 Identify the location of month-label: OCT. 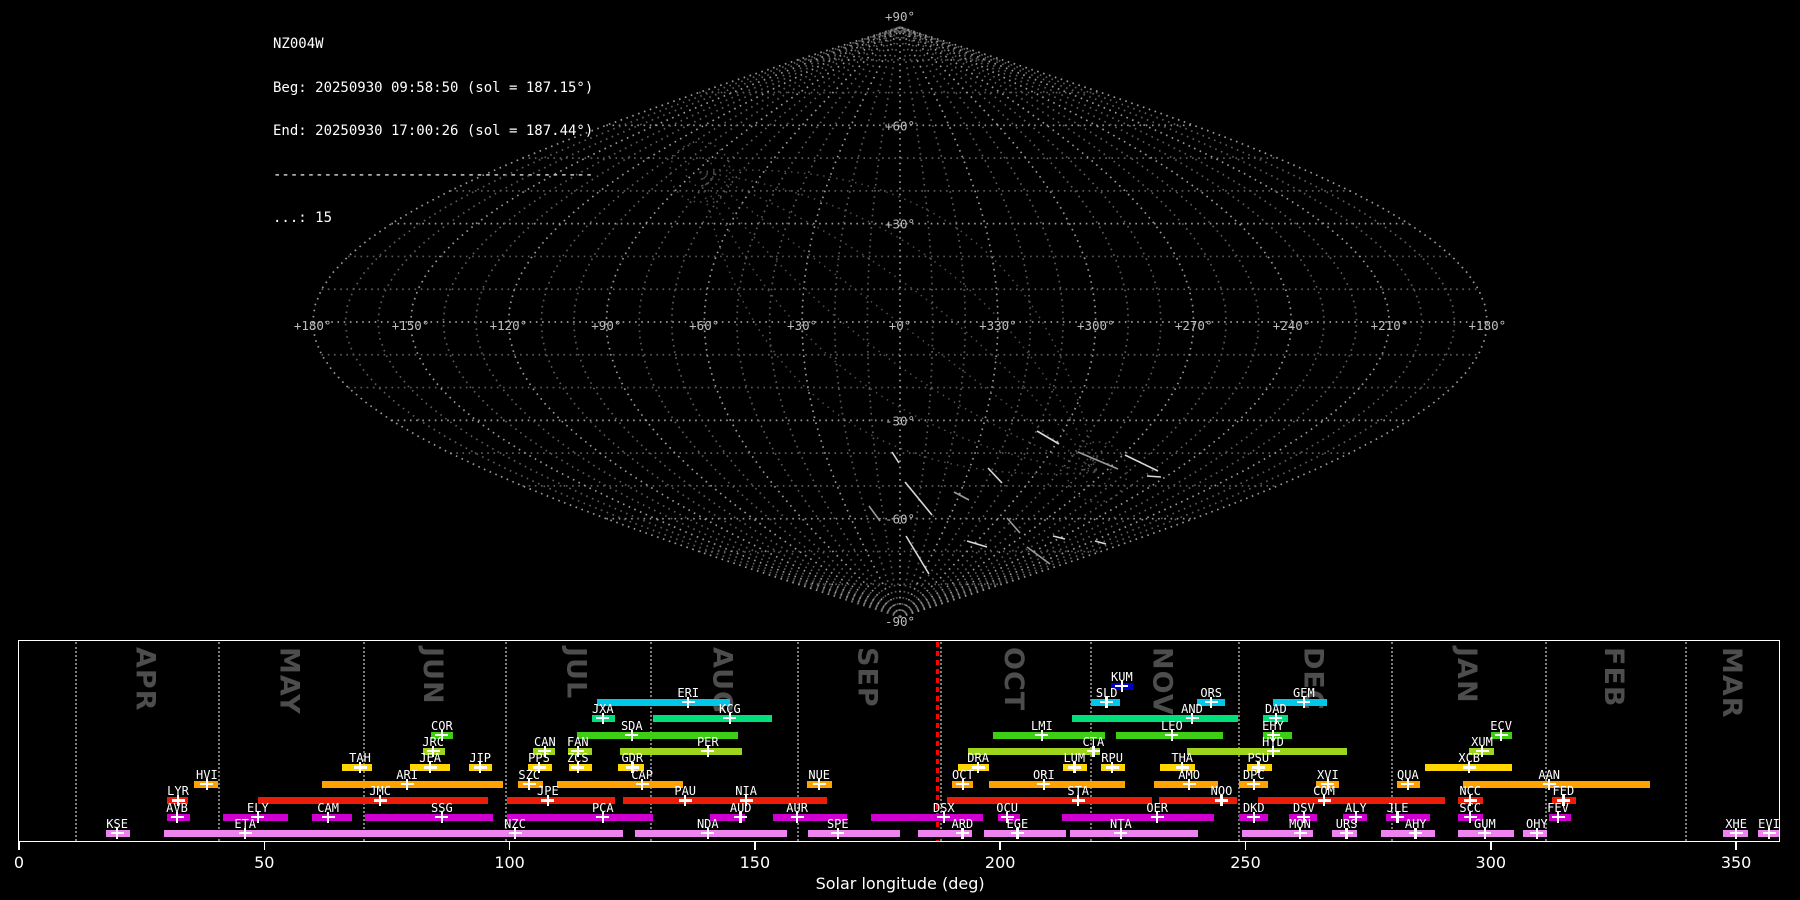
(1013, 679).